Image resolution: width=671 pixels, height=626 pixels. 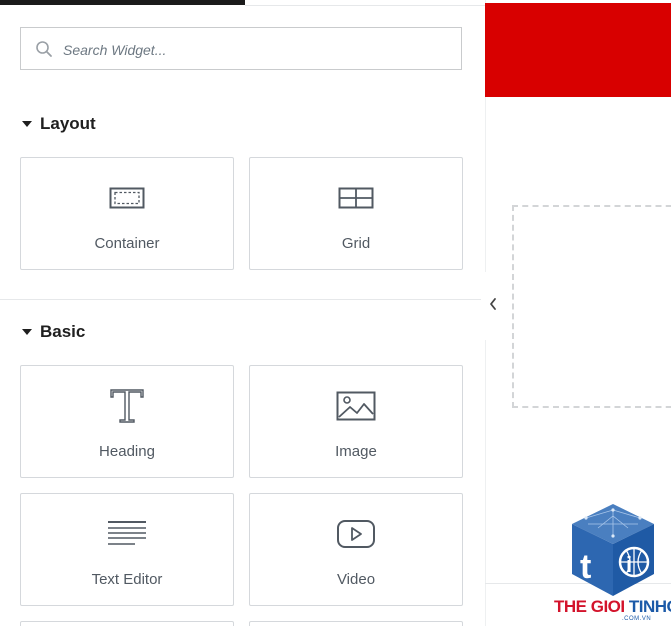 I want to click on section-title: Basic, so click(x=63, y=331).